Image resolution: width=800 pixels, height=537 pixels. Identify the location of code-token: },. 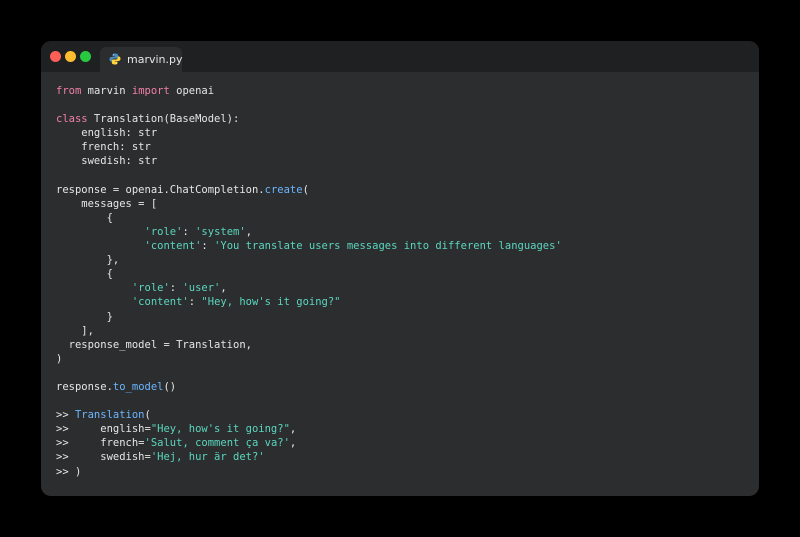
(88, 260).